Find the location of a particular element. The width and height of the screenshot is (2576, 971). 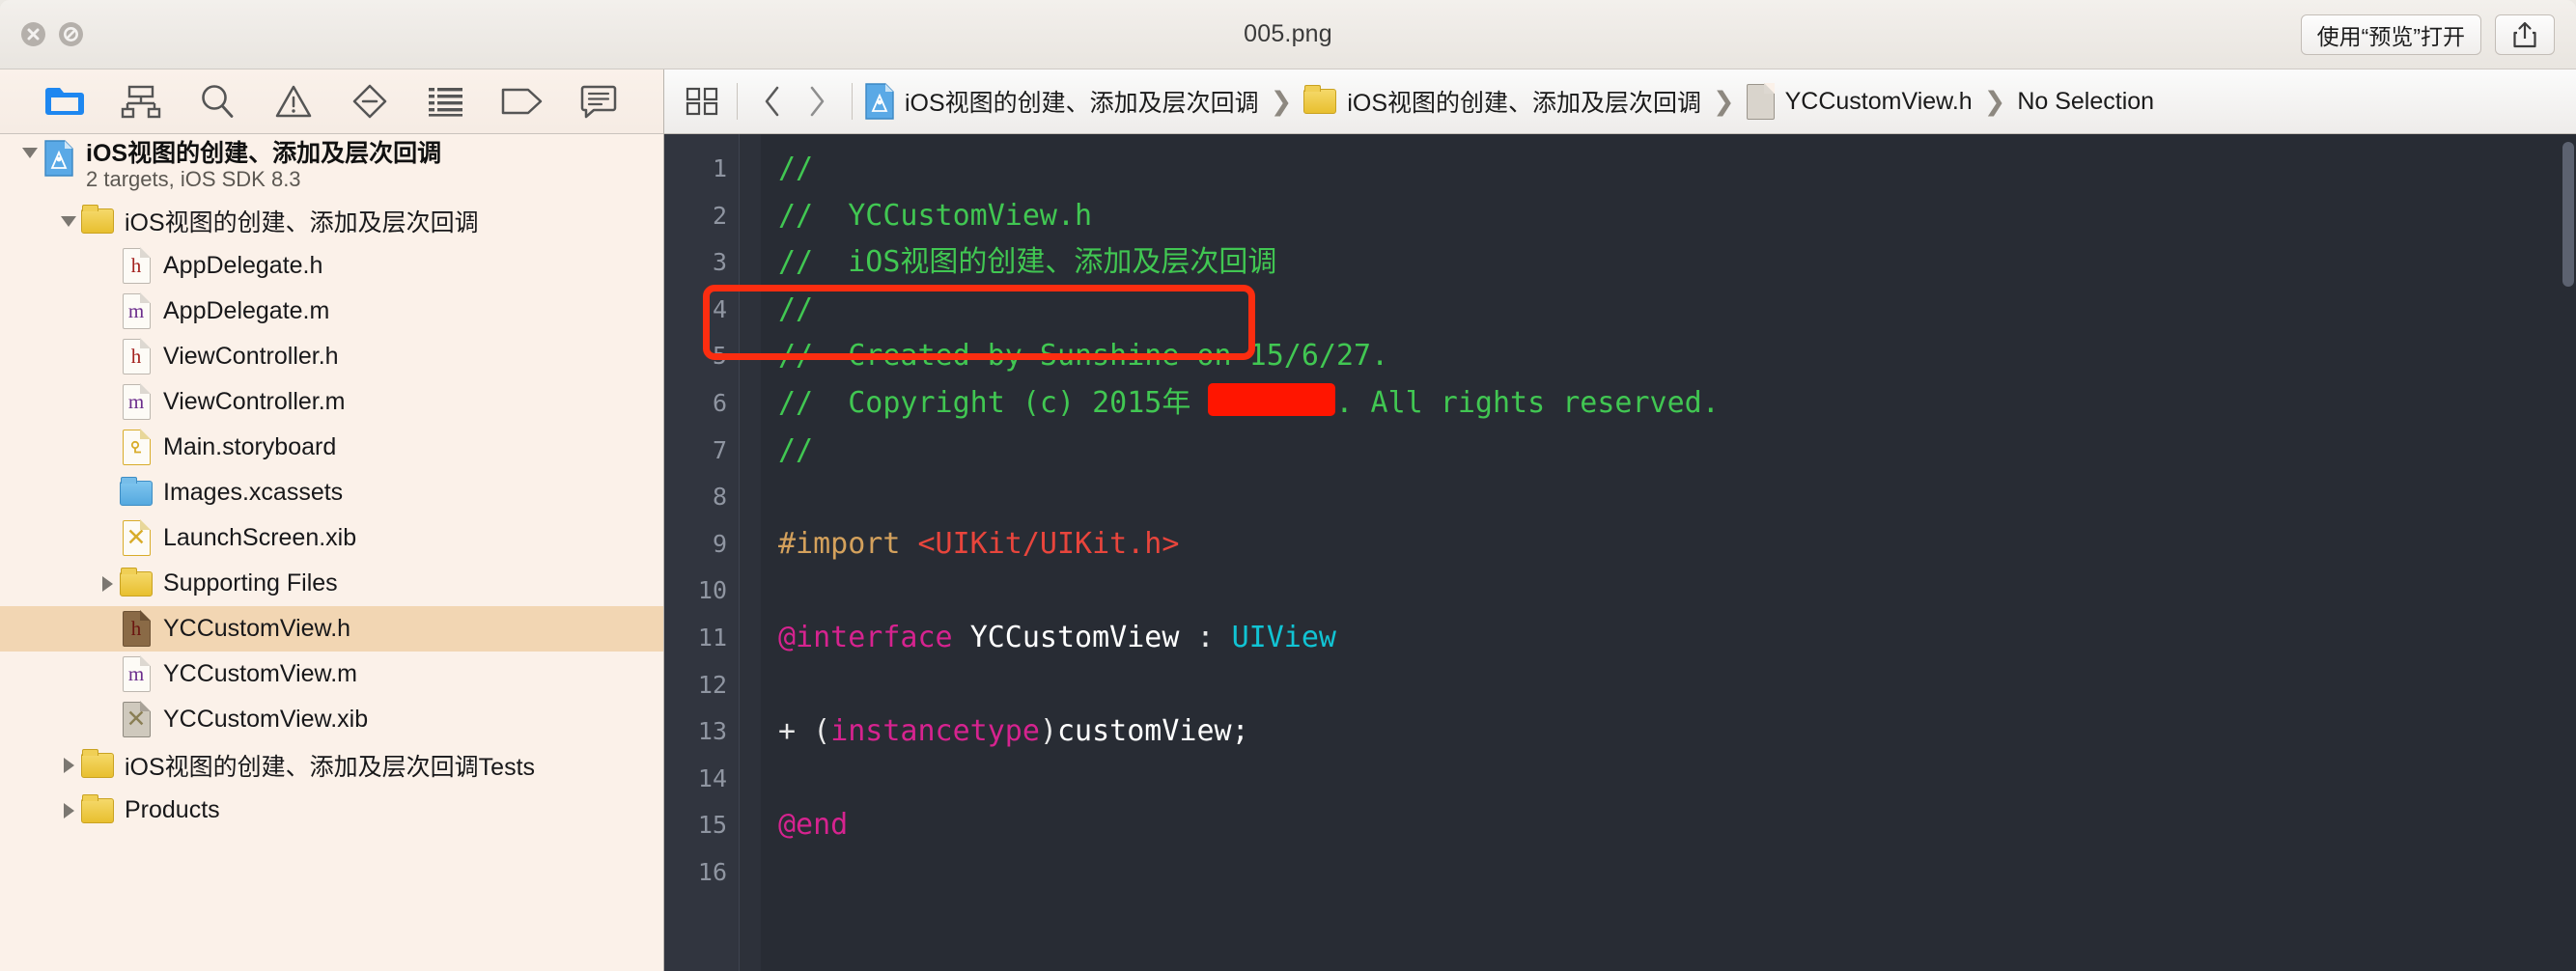

back-chevron-icon is located at coordinates (773, 102).